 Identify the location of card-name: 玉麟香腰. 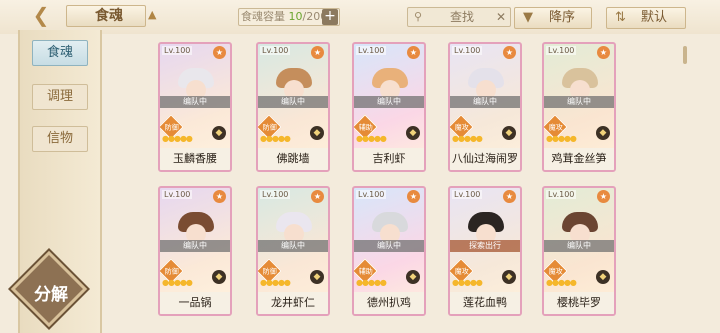
(195, 159).